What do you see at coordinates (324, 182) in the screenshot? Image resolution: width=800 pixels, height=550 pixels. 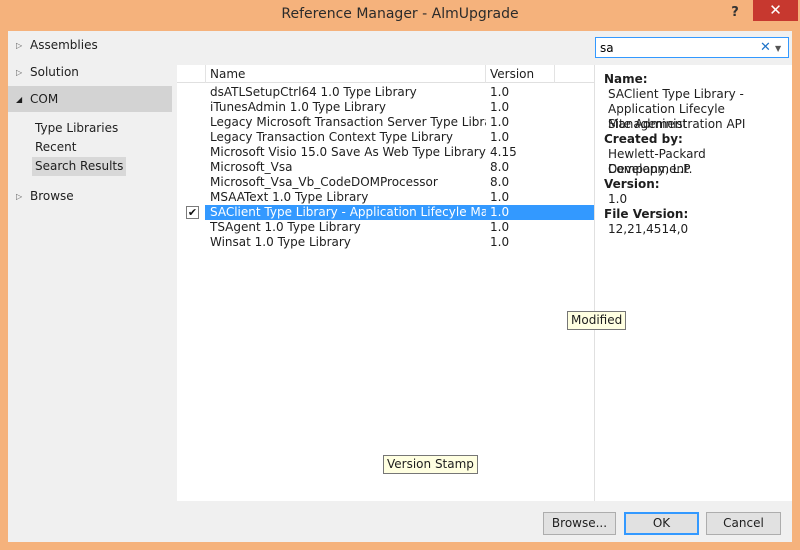 I see `row-name: Microsoft_Vsa_Vb_CodeDOMProcessor` at bounding box center [324, 182].